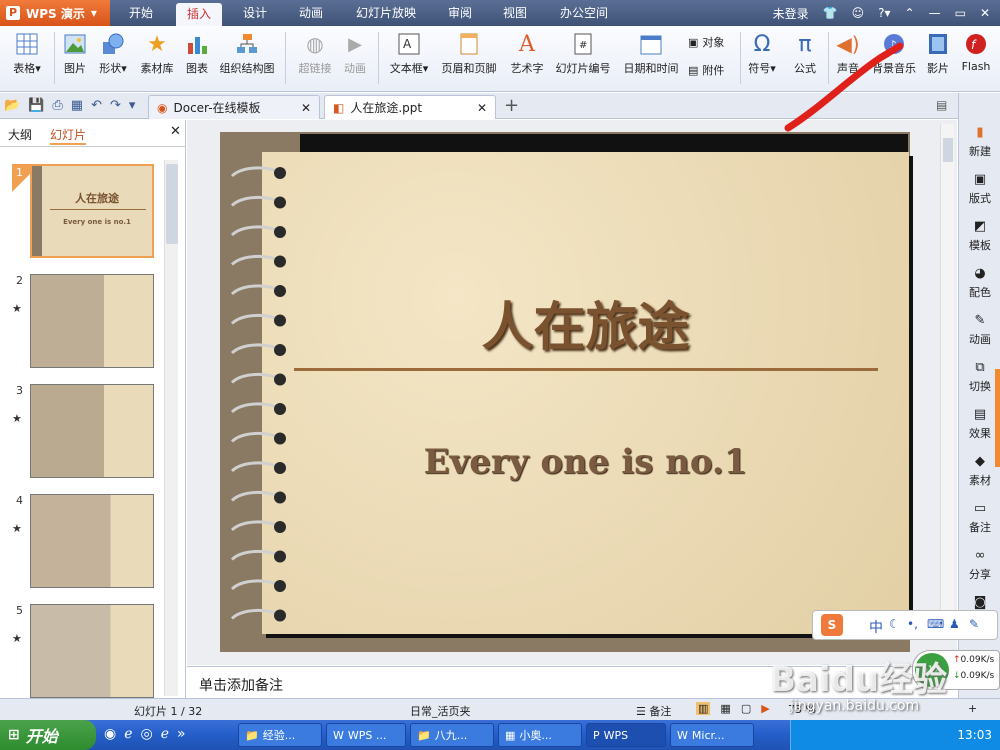 This screenshot has height=750, width=1000. What do you see at coordinates (876, 627) in the screenshot?
I see `ime-mode: 中` at bounding box center [876, 627].